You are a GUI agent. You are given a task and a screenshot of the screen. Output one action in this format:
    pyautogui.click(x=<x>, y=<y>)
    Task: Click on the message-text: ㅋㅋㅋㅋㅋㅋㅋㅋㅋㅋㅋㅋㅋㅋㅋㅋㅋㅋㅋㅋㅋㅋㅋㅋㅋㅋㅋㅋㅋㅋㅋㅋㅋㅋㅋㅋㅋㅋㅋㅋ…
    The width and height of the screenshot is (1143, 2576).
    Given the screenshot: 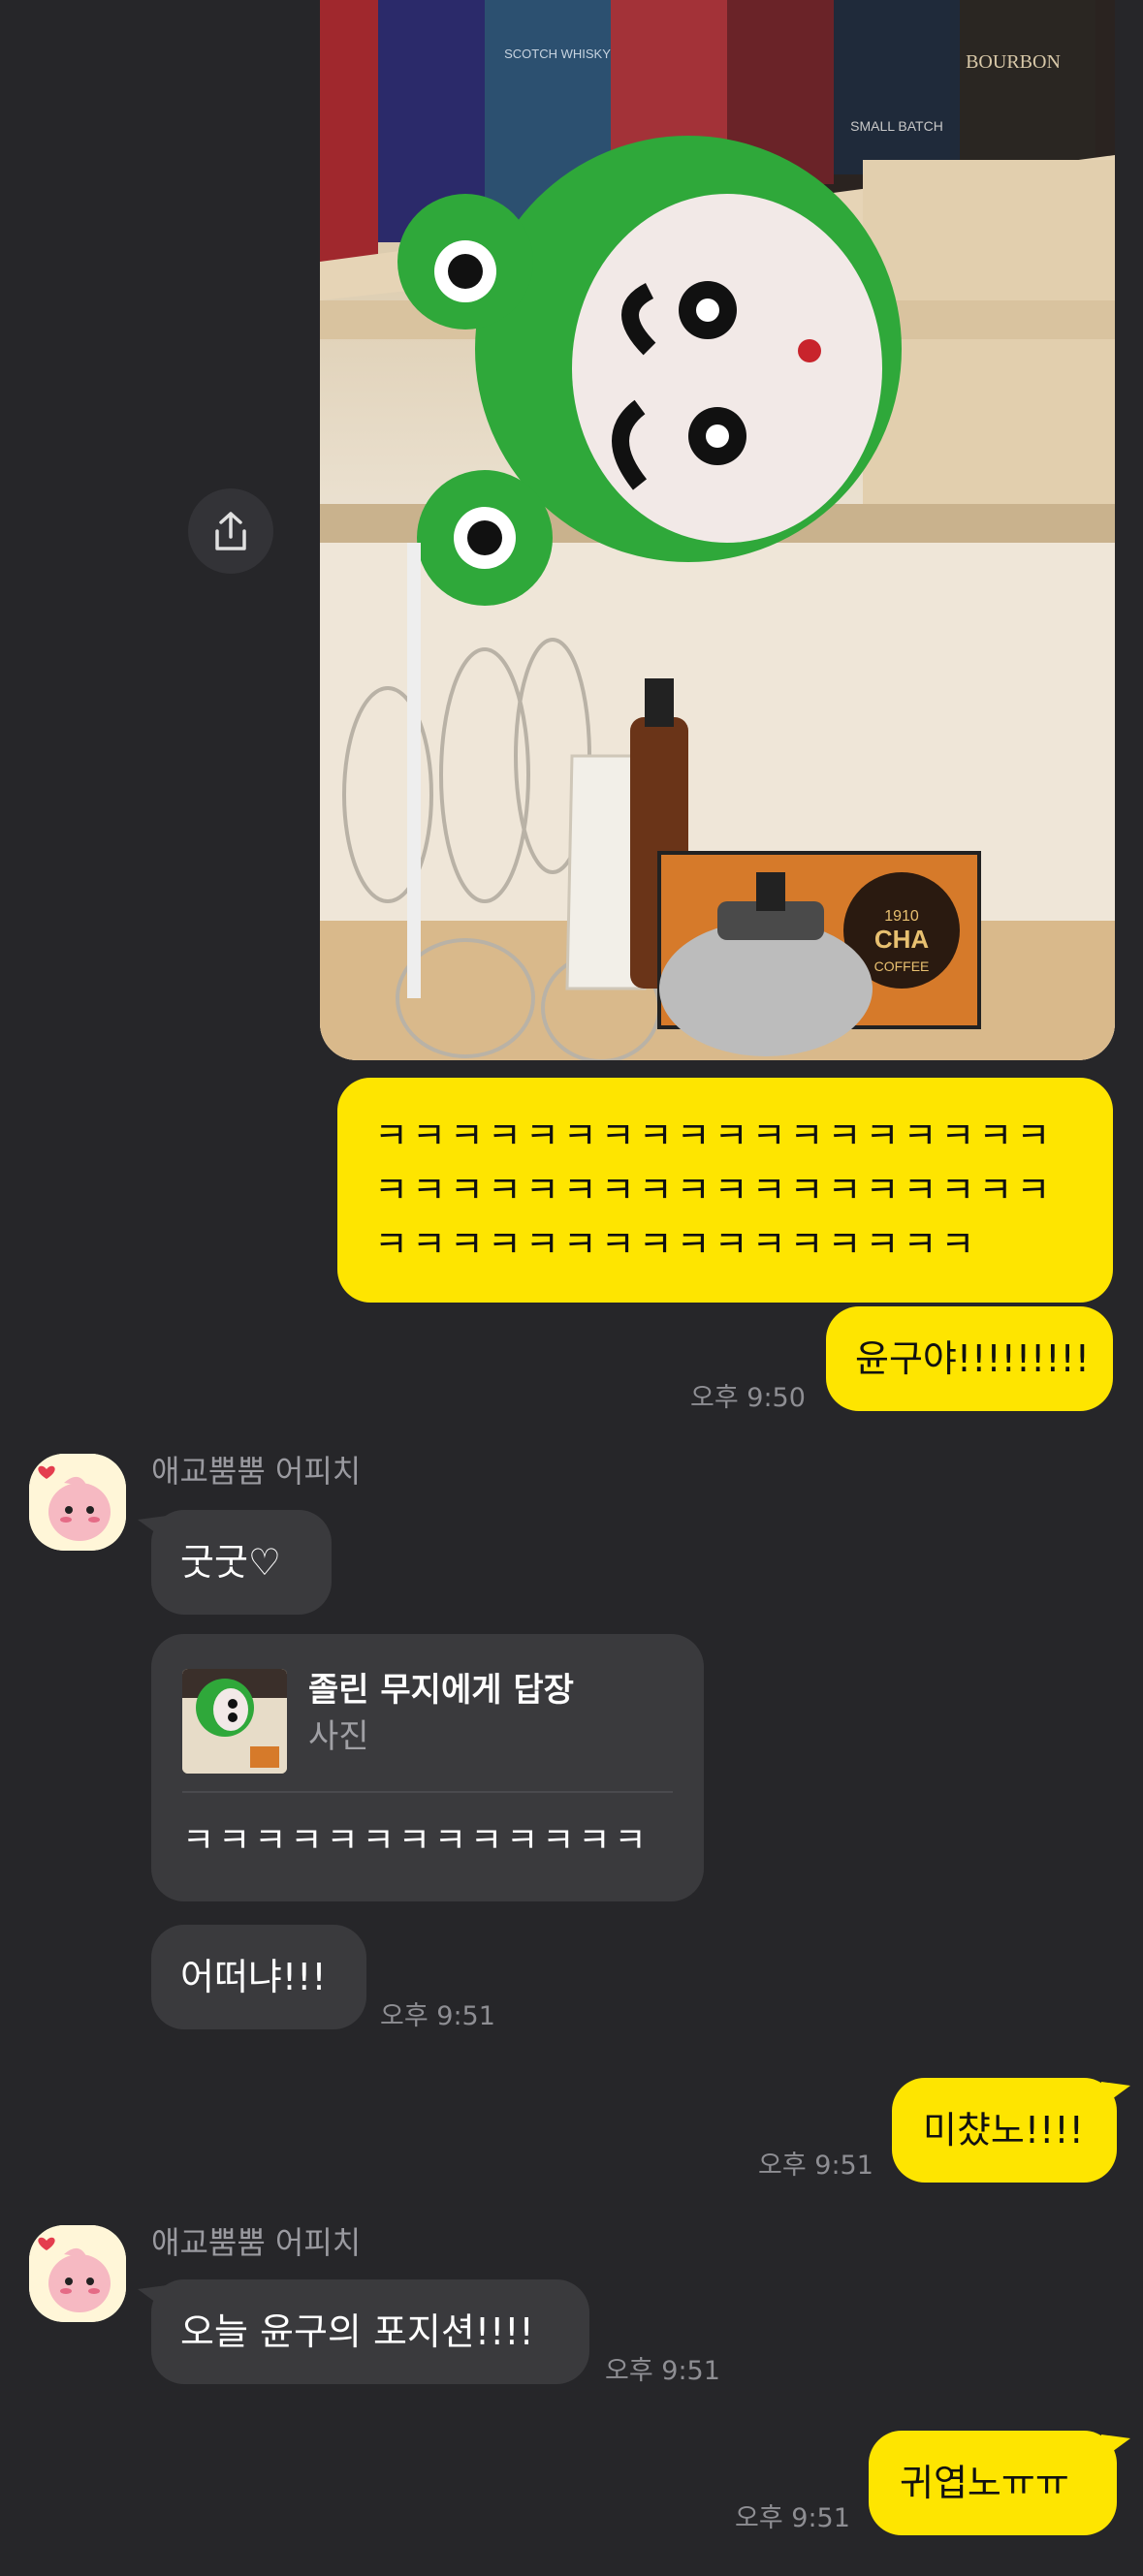 What is the action you would take?
    pyautogui.click(x=714, y=1190)
    